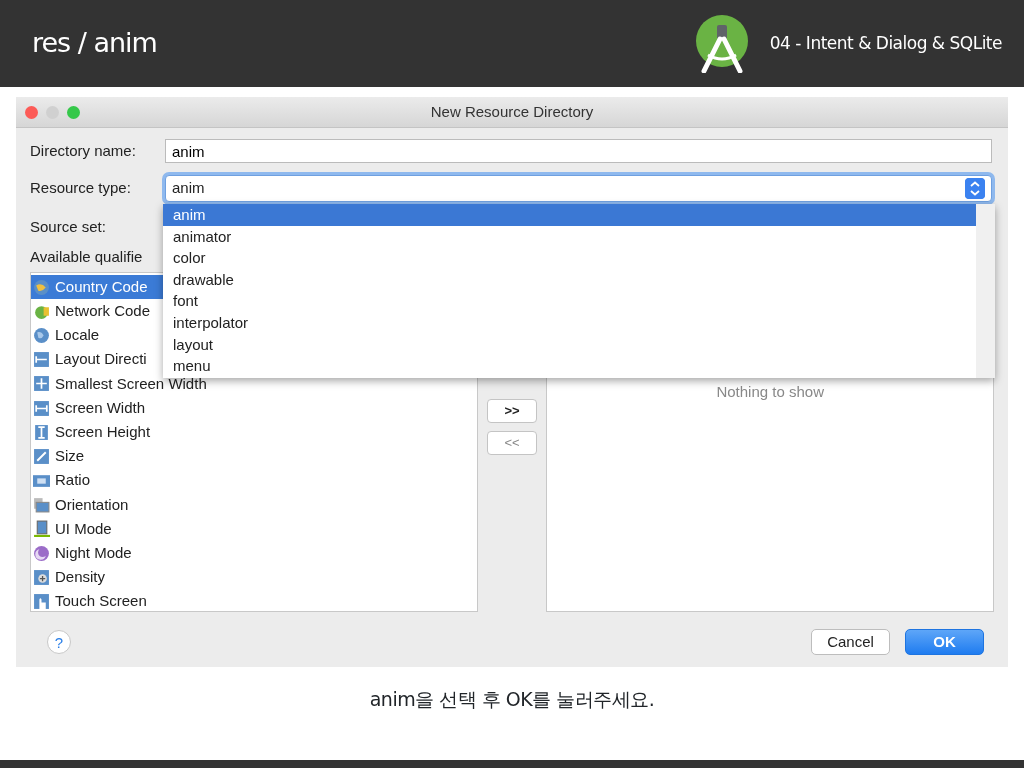  I want to click on field-label: Directory name:, so click(83, 150).